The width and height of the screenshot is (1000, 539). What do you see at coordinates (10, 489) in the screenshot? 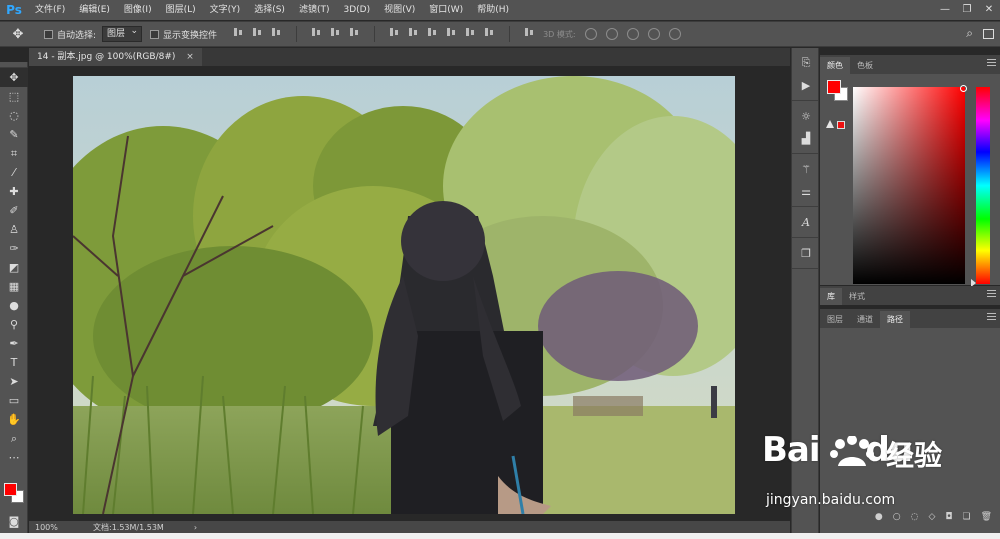
I see `foreground-color-swatch` at bounding box center [10, 489].